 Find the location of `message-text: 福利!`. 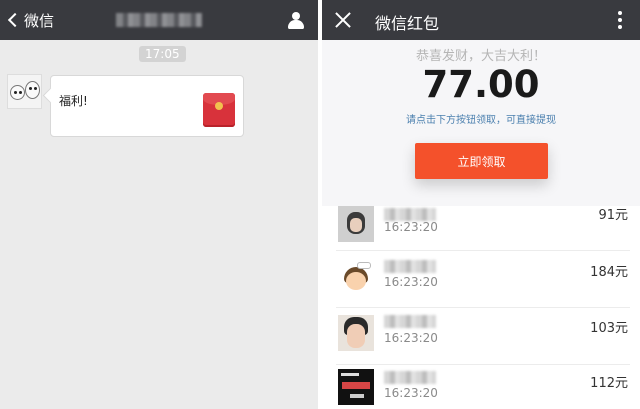

message-text: 福利! is located at coordinates (73, 101).